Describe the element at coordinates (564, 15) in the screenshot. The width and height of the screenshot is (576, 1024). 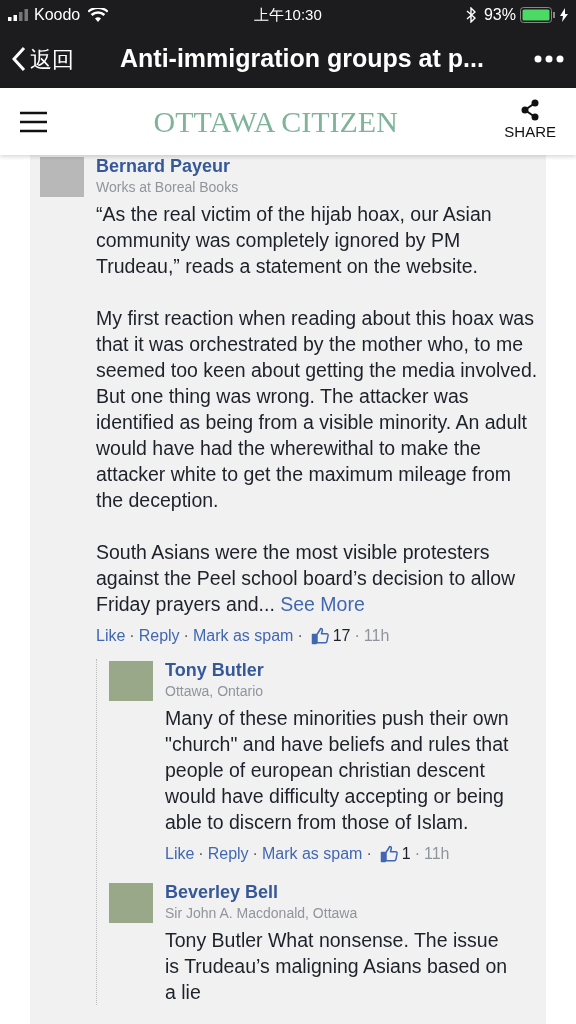
I see `charging-bolt-icon` at that location.